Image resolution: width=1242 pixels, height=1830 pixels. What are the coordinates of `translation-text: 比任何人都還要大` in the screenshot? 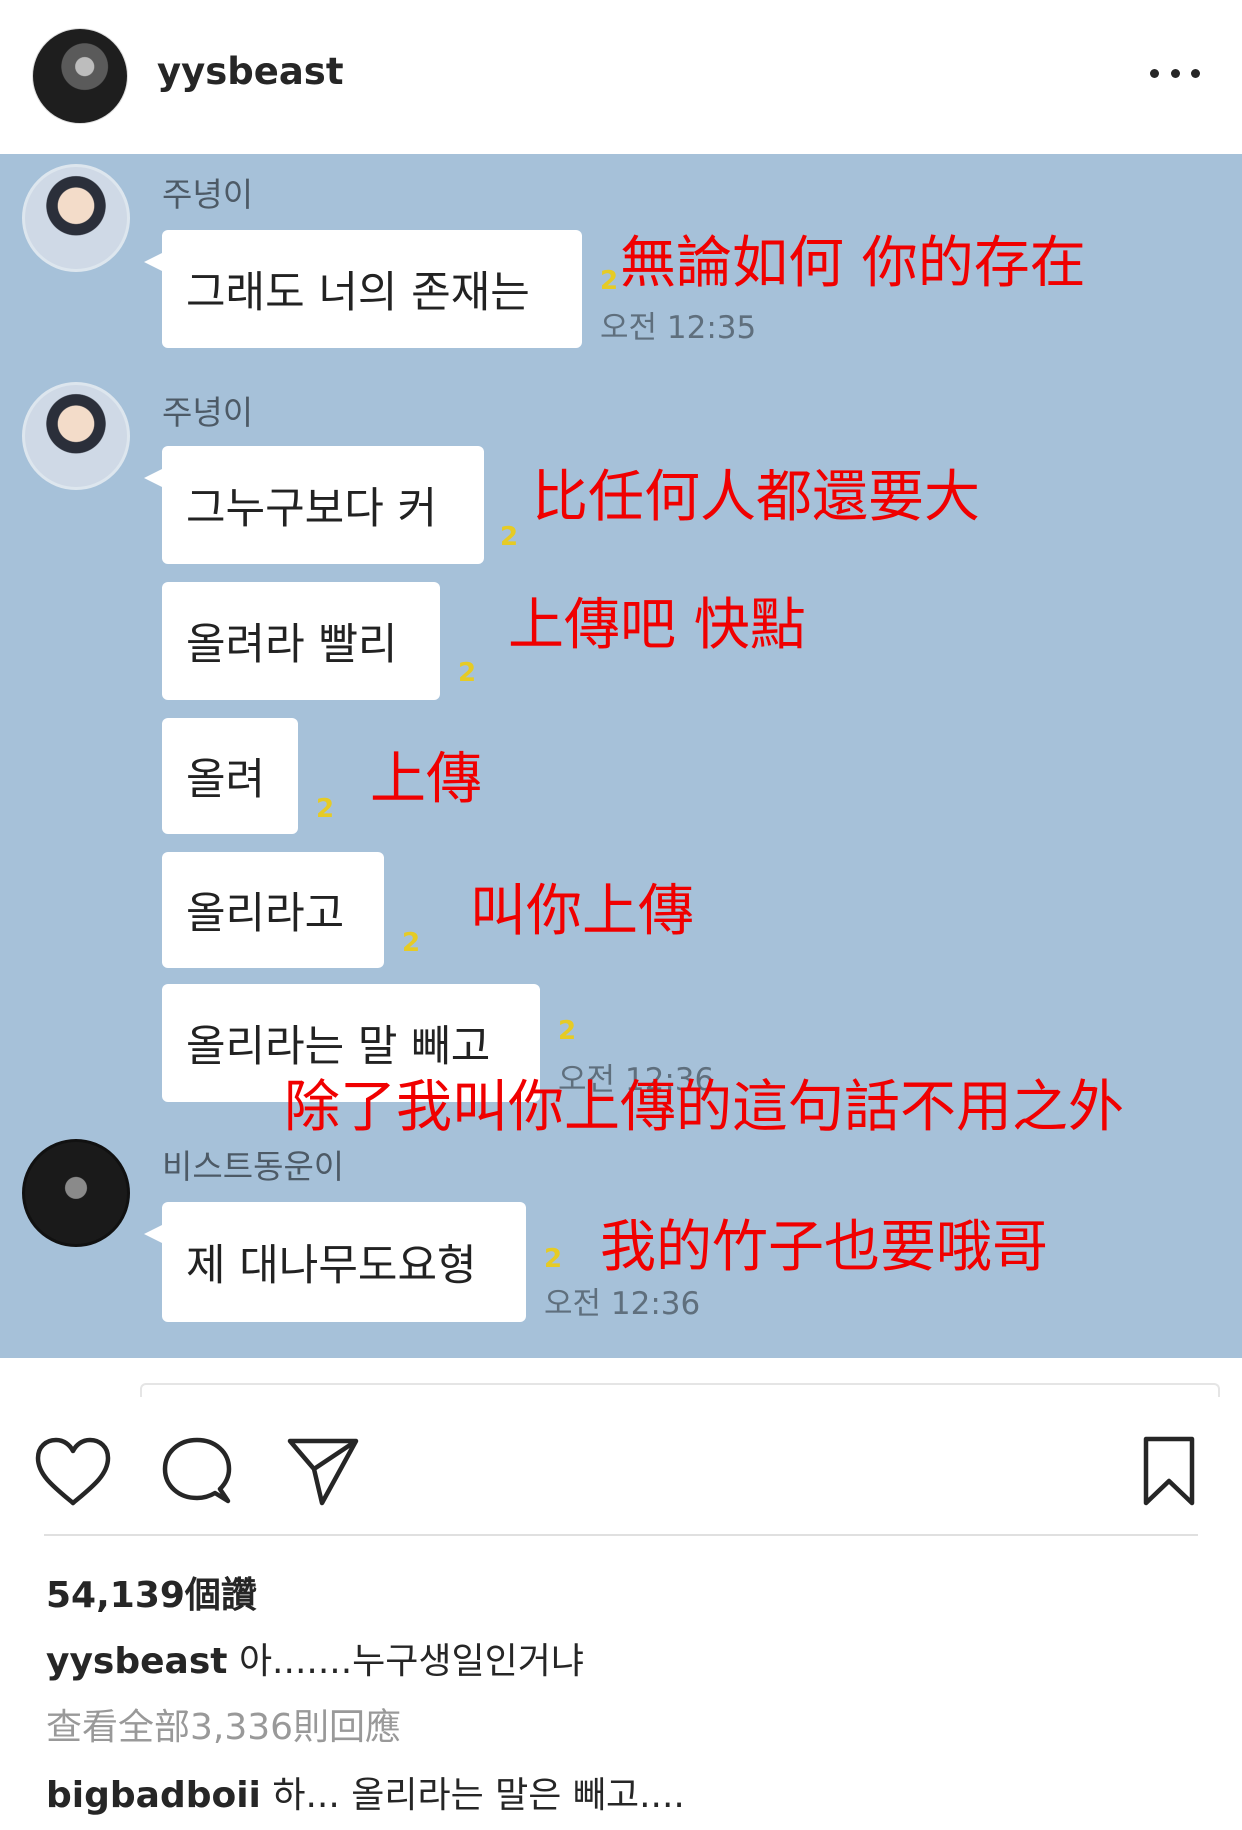 It's located at (756, 497).